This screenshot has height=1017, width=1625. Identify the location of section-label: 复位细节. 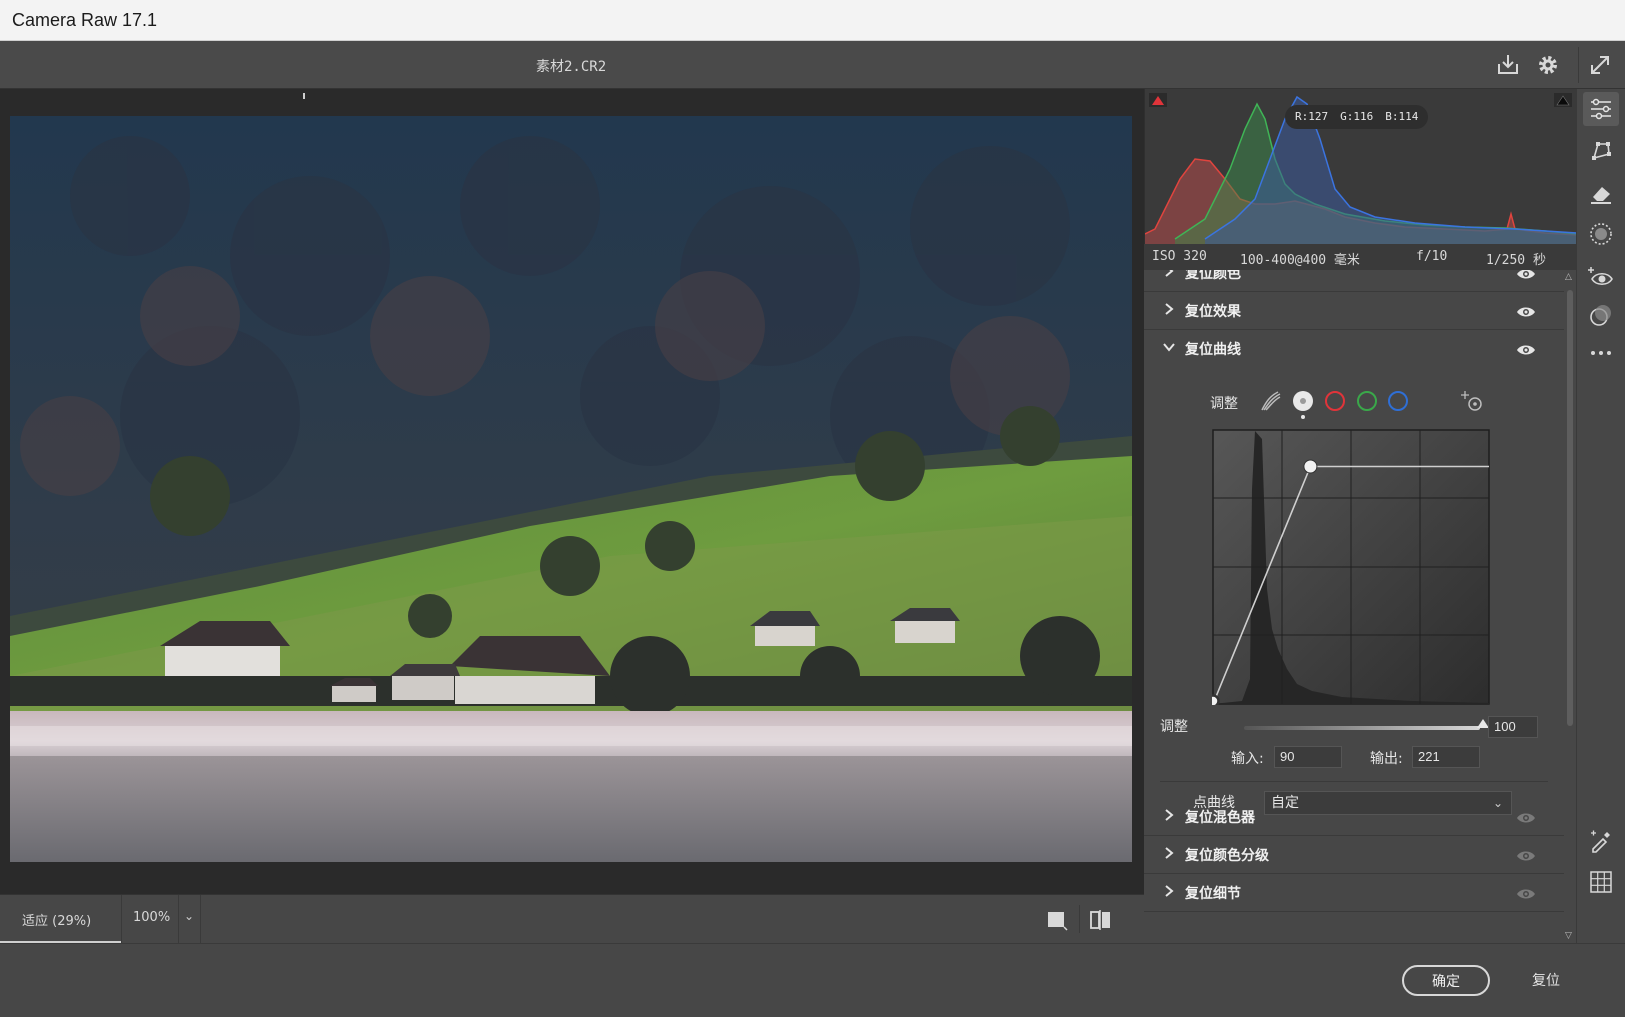
(1213, 894).